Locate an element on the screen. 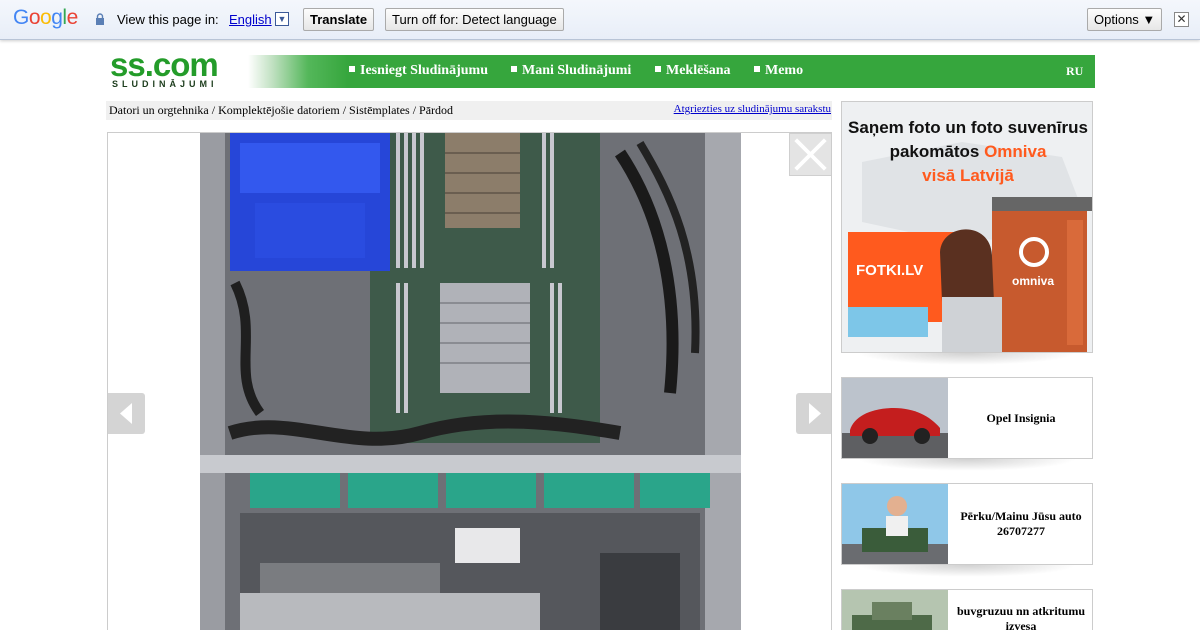 This screenshot has width=1200, height=630. fotki-logo: FOTKI.LV is located at coordinates (890, 270).